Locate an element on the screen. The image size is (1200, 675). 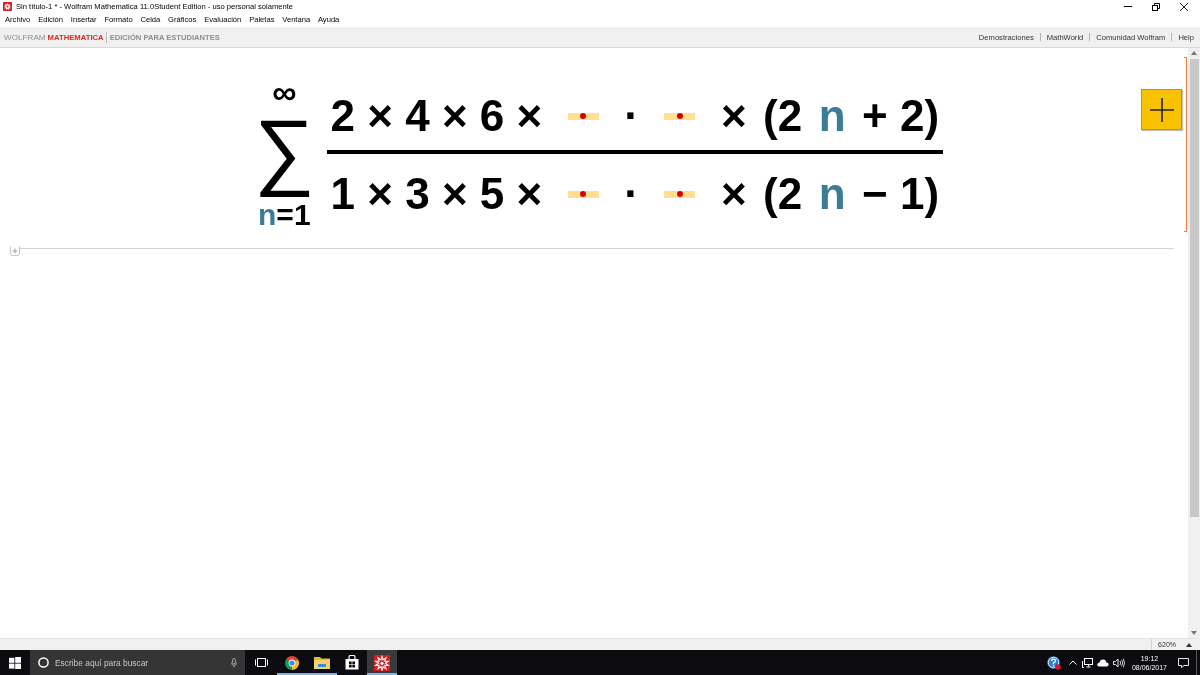
upper-limit: ∞ is located at coordinates (284, 92).